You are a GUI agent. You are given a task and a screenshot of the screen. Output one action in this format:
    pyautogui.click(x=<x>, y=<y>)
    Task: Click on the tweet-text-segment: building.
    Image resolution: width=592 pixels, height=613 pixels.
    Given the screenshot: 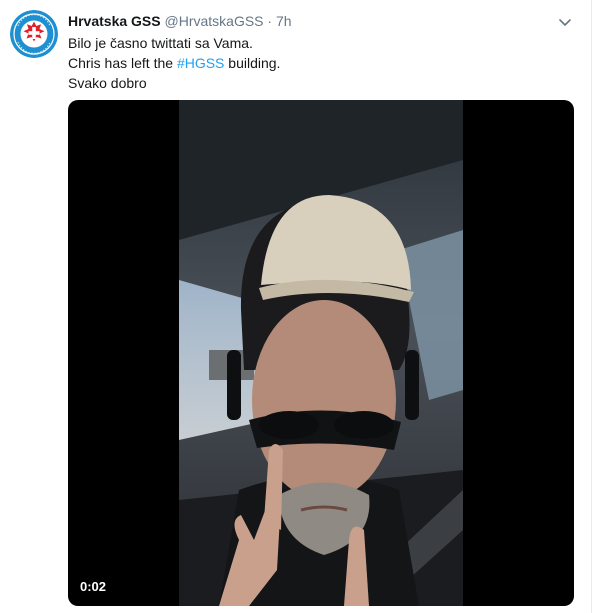 What is the action you would take?
    pyautogui.click(x=252, y=63)
    